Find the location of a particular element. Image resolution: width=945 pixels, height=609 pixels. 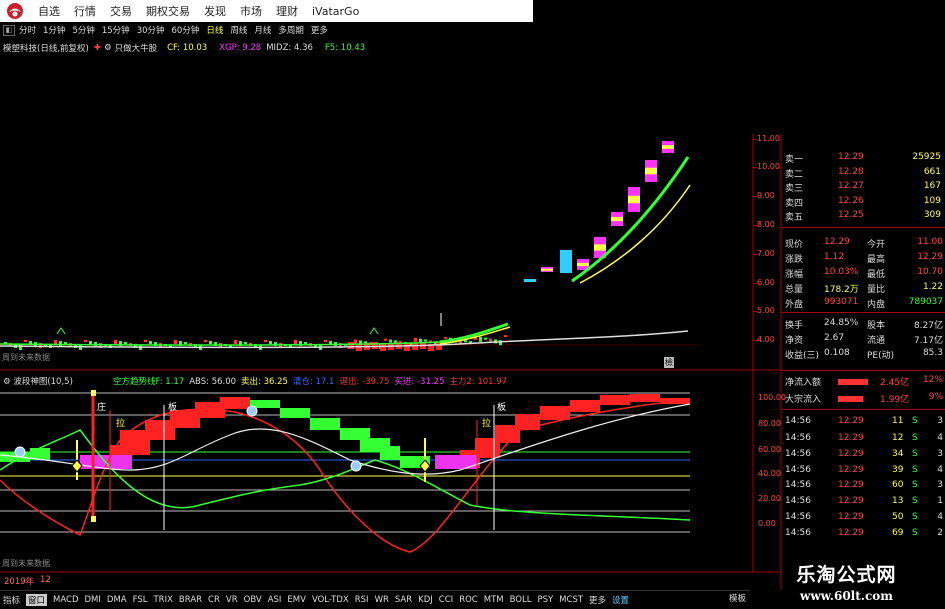

toolbar-item: DMA is located at coordinates (117, 600).